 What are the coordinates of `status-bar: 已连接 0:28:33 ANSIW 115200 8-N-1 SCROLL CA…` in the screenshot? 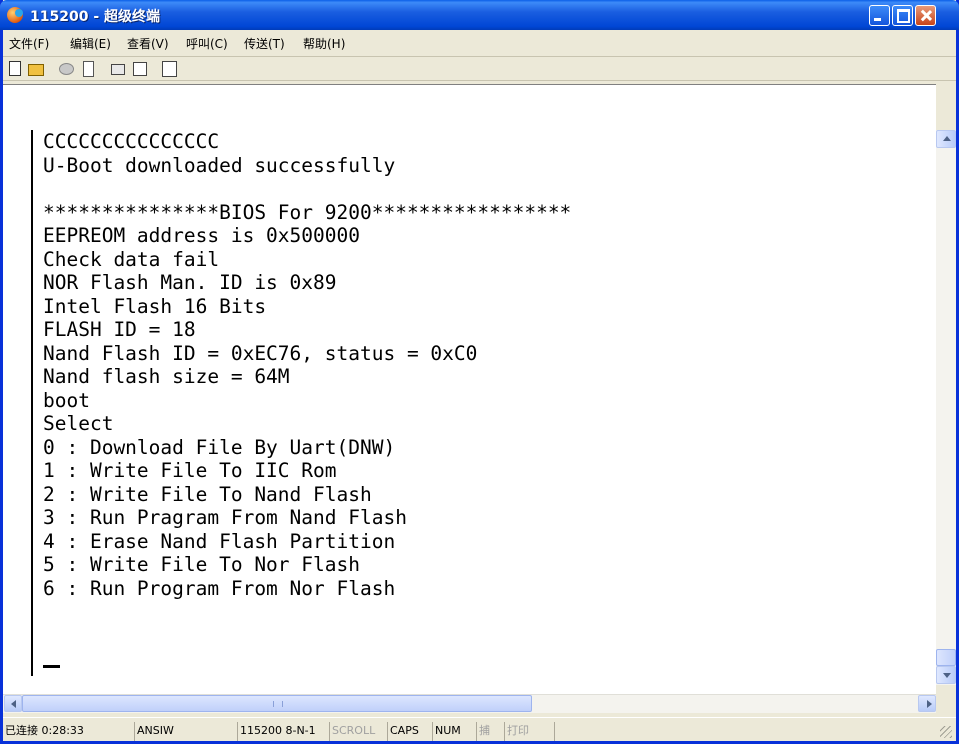 It's located at (479, 729).